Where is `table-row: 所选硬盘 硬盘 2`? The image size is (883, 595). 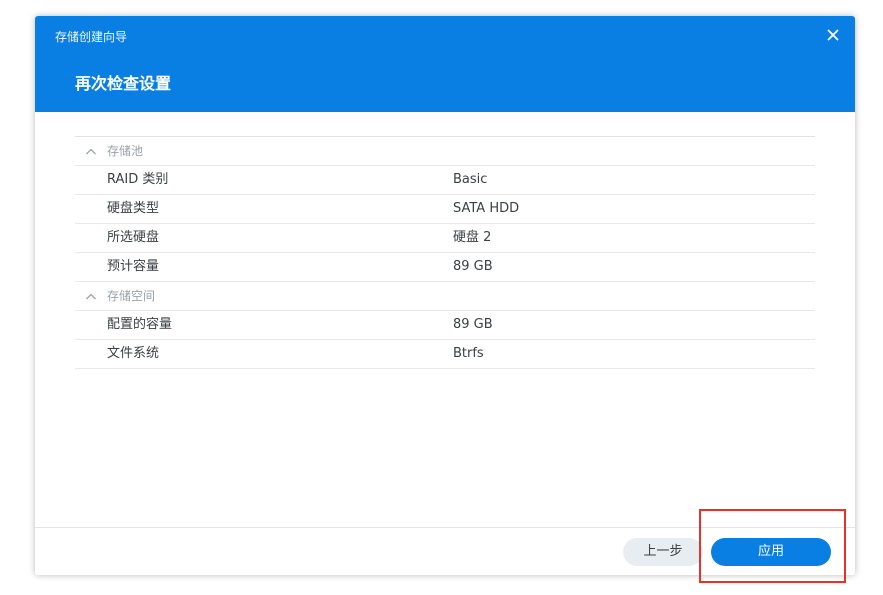 table-row: 所选硬盘 硬盘 2 is located at coordinates (445, 238).